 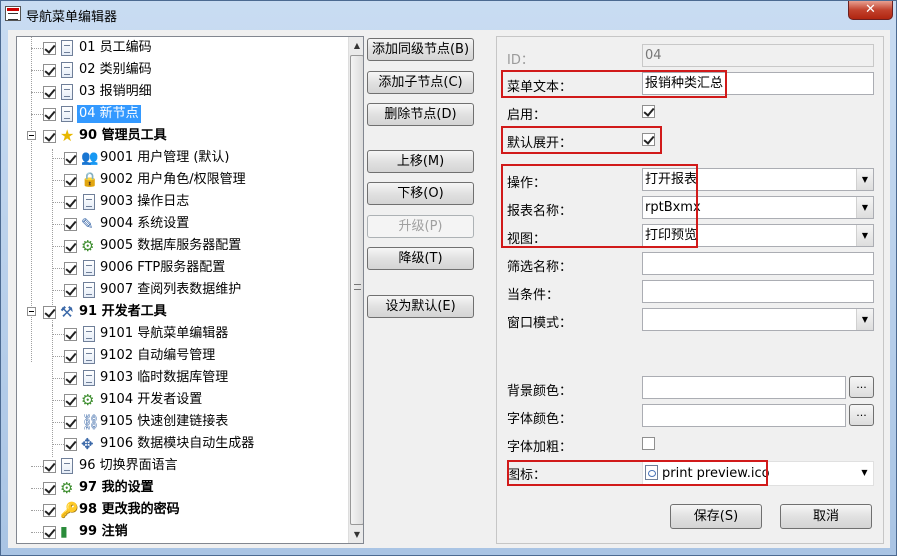 I want to click on condition-field, so click(x=758, y=291).